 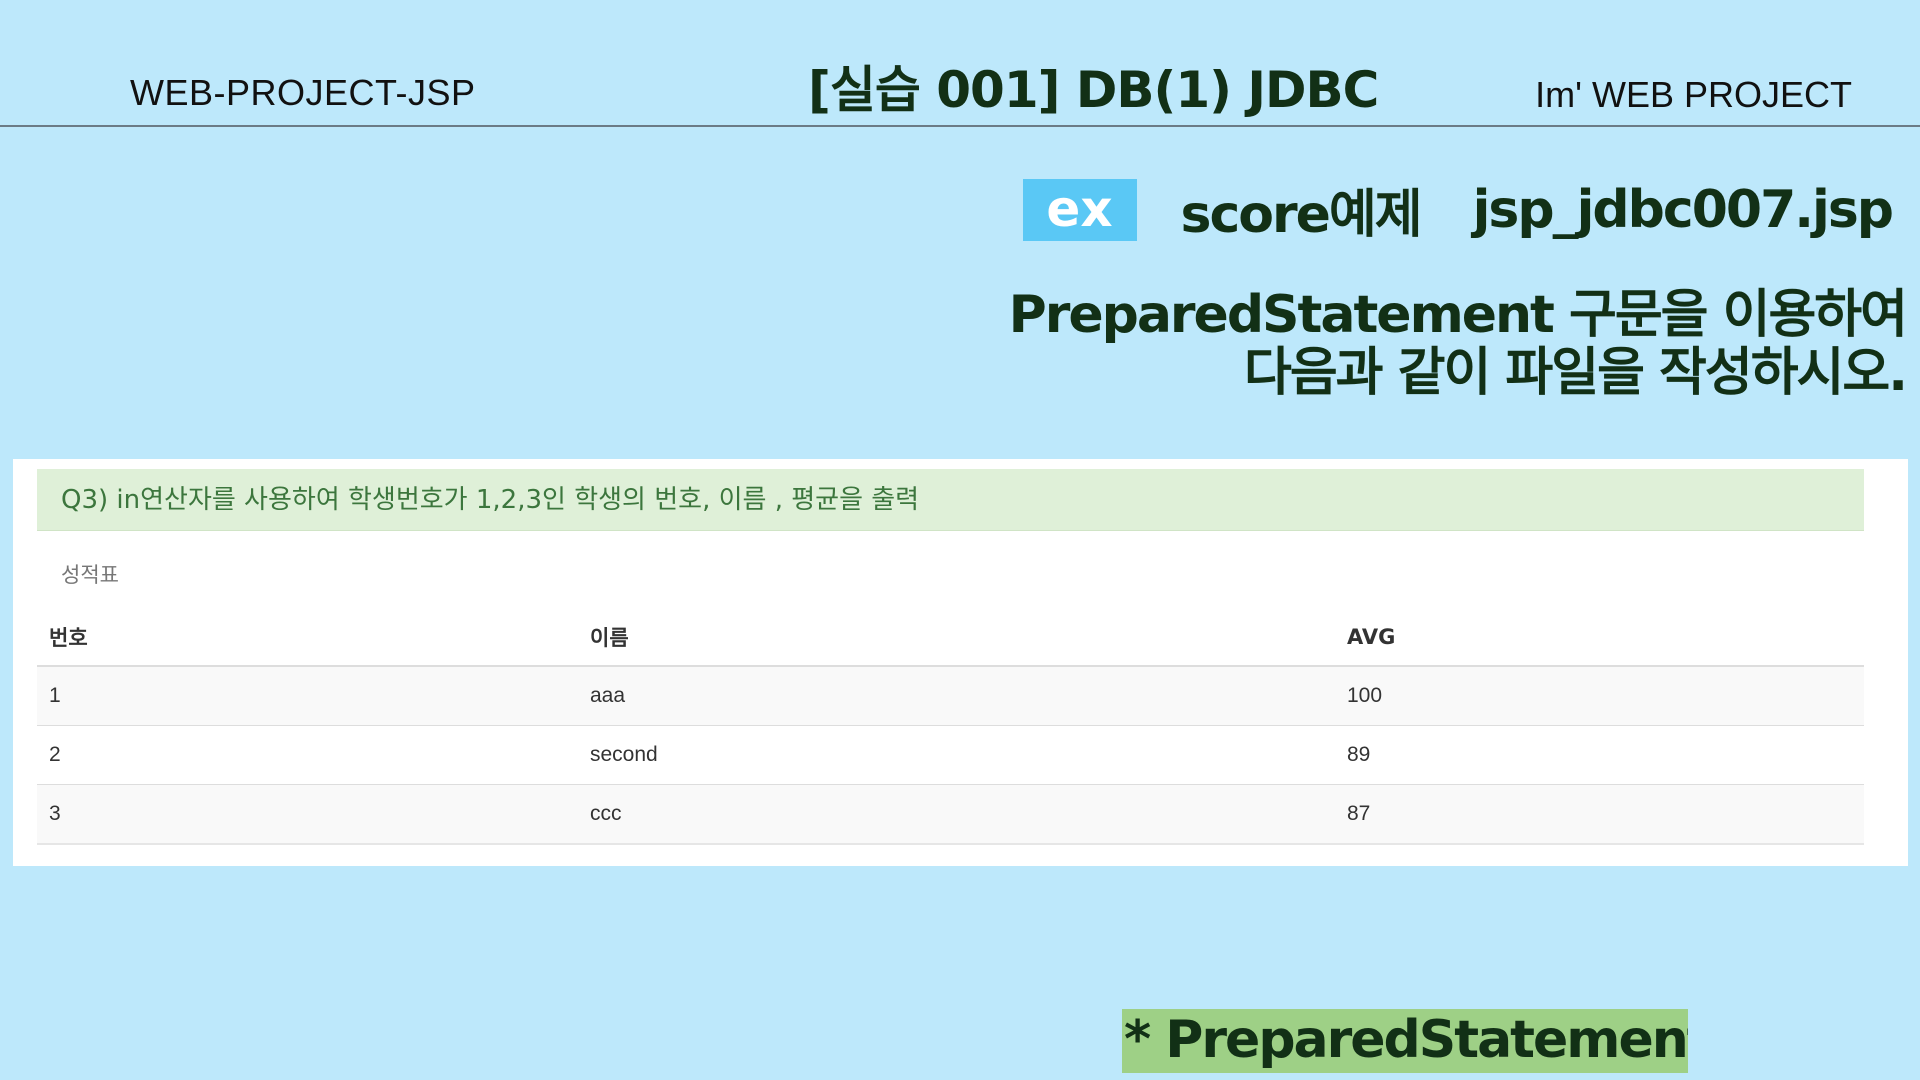 What do you see at coordinates (956, 695) in the screenshot?
I see `cell-name: aaa` at bounding box center [956, 695].